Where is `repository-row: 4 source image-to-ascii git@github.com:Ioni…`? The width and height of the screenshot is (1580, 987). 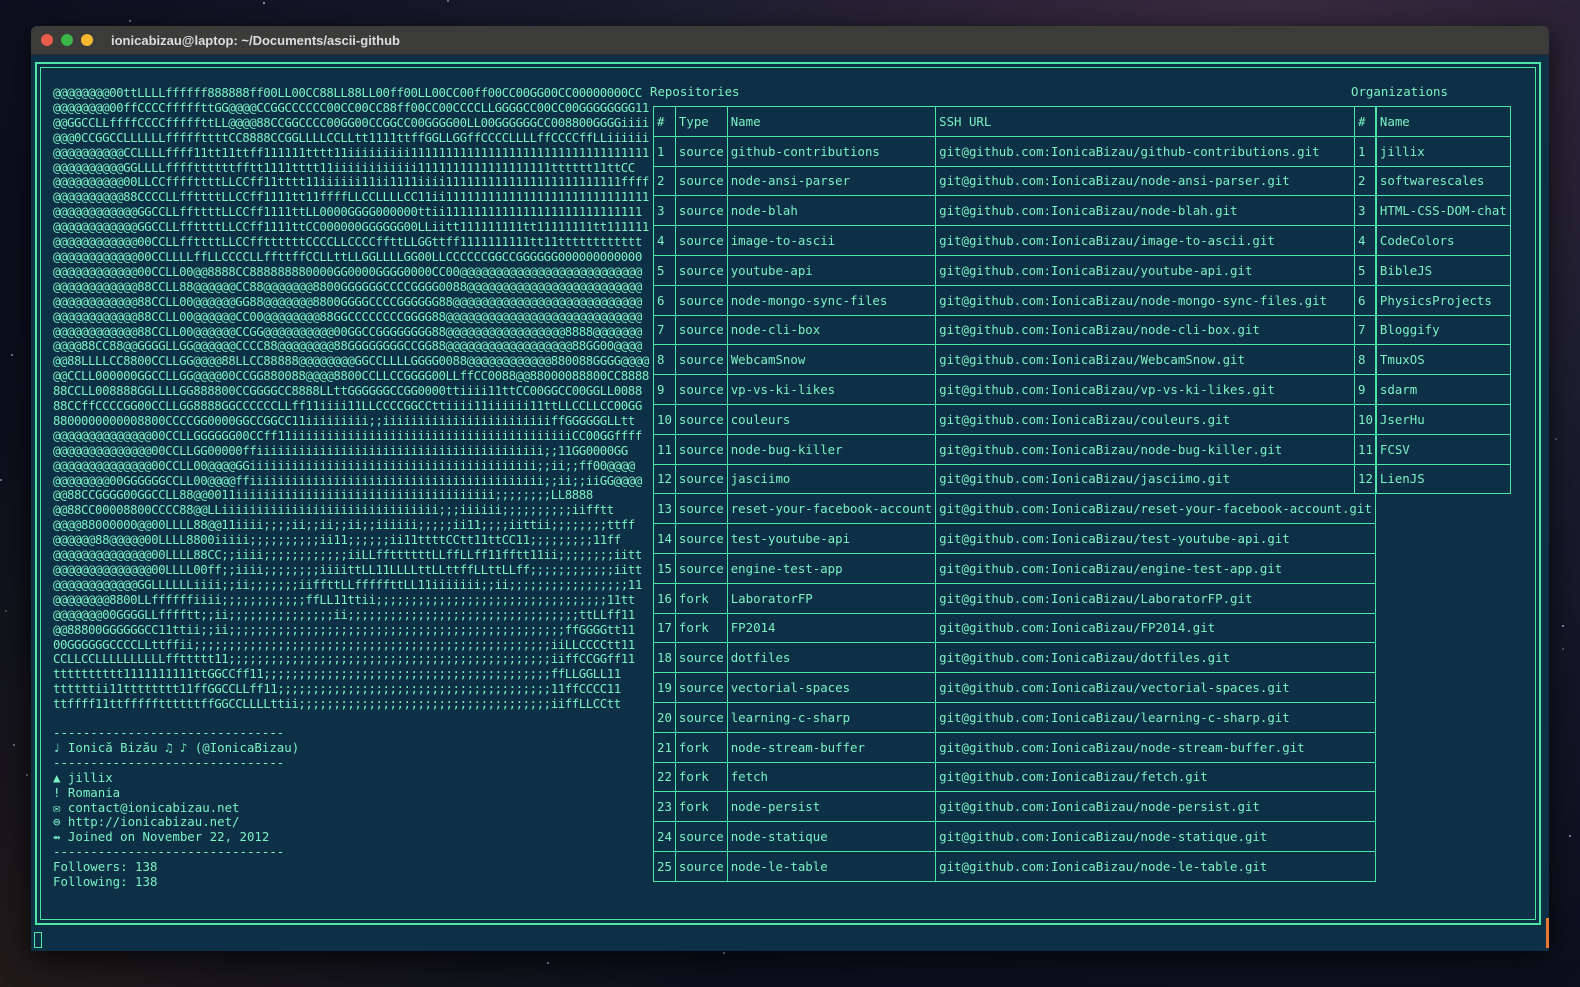 repository-row: 4 source image-to-ascii git@github.com:Ioni… is located at coordinates (1014, 240).